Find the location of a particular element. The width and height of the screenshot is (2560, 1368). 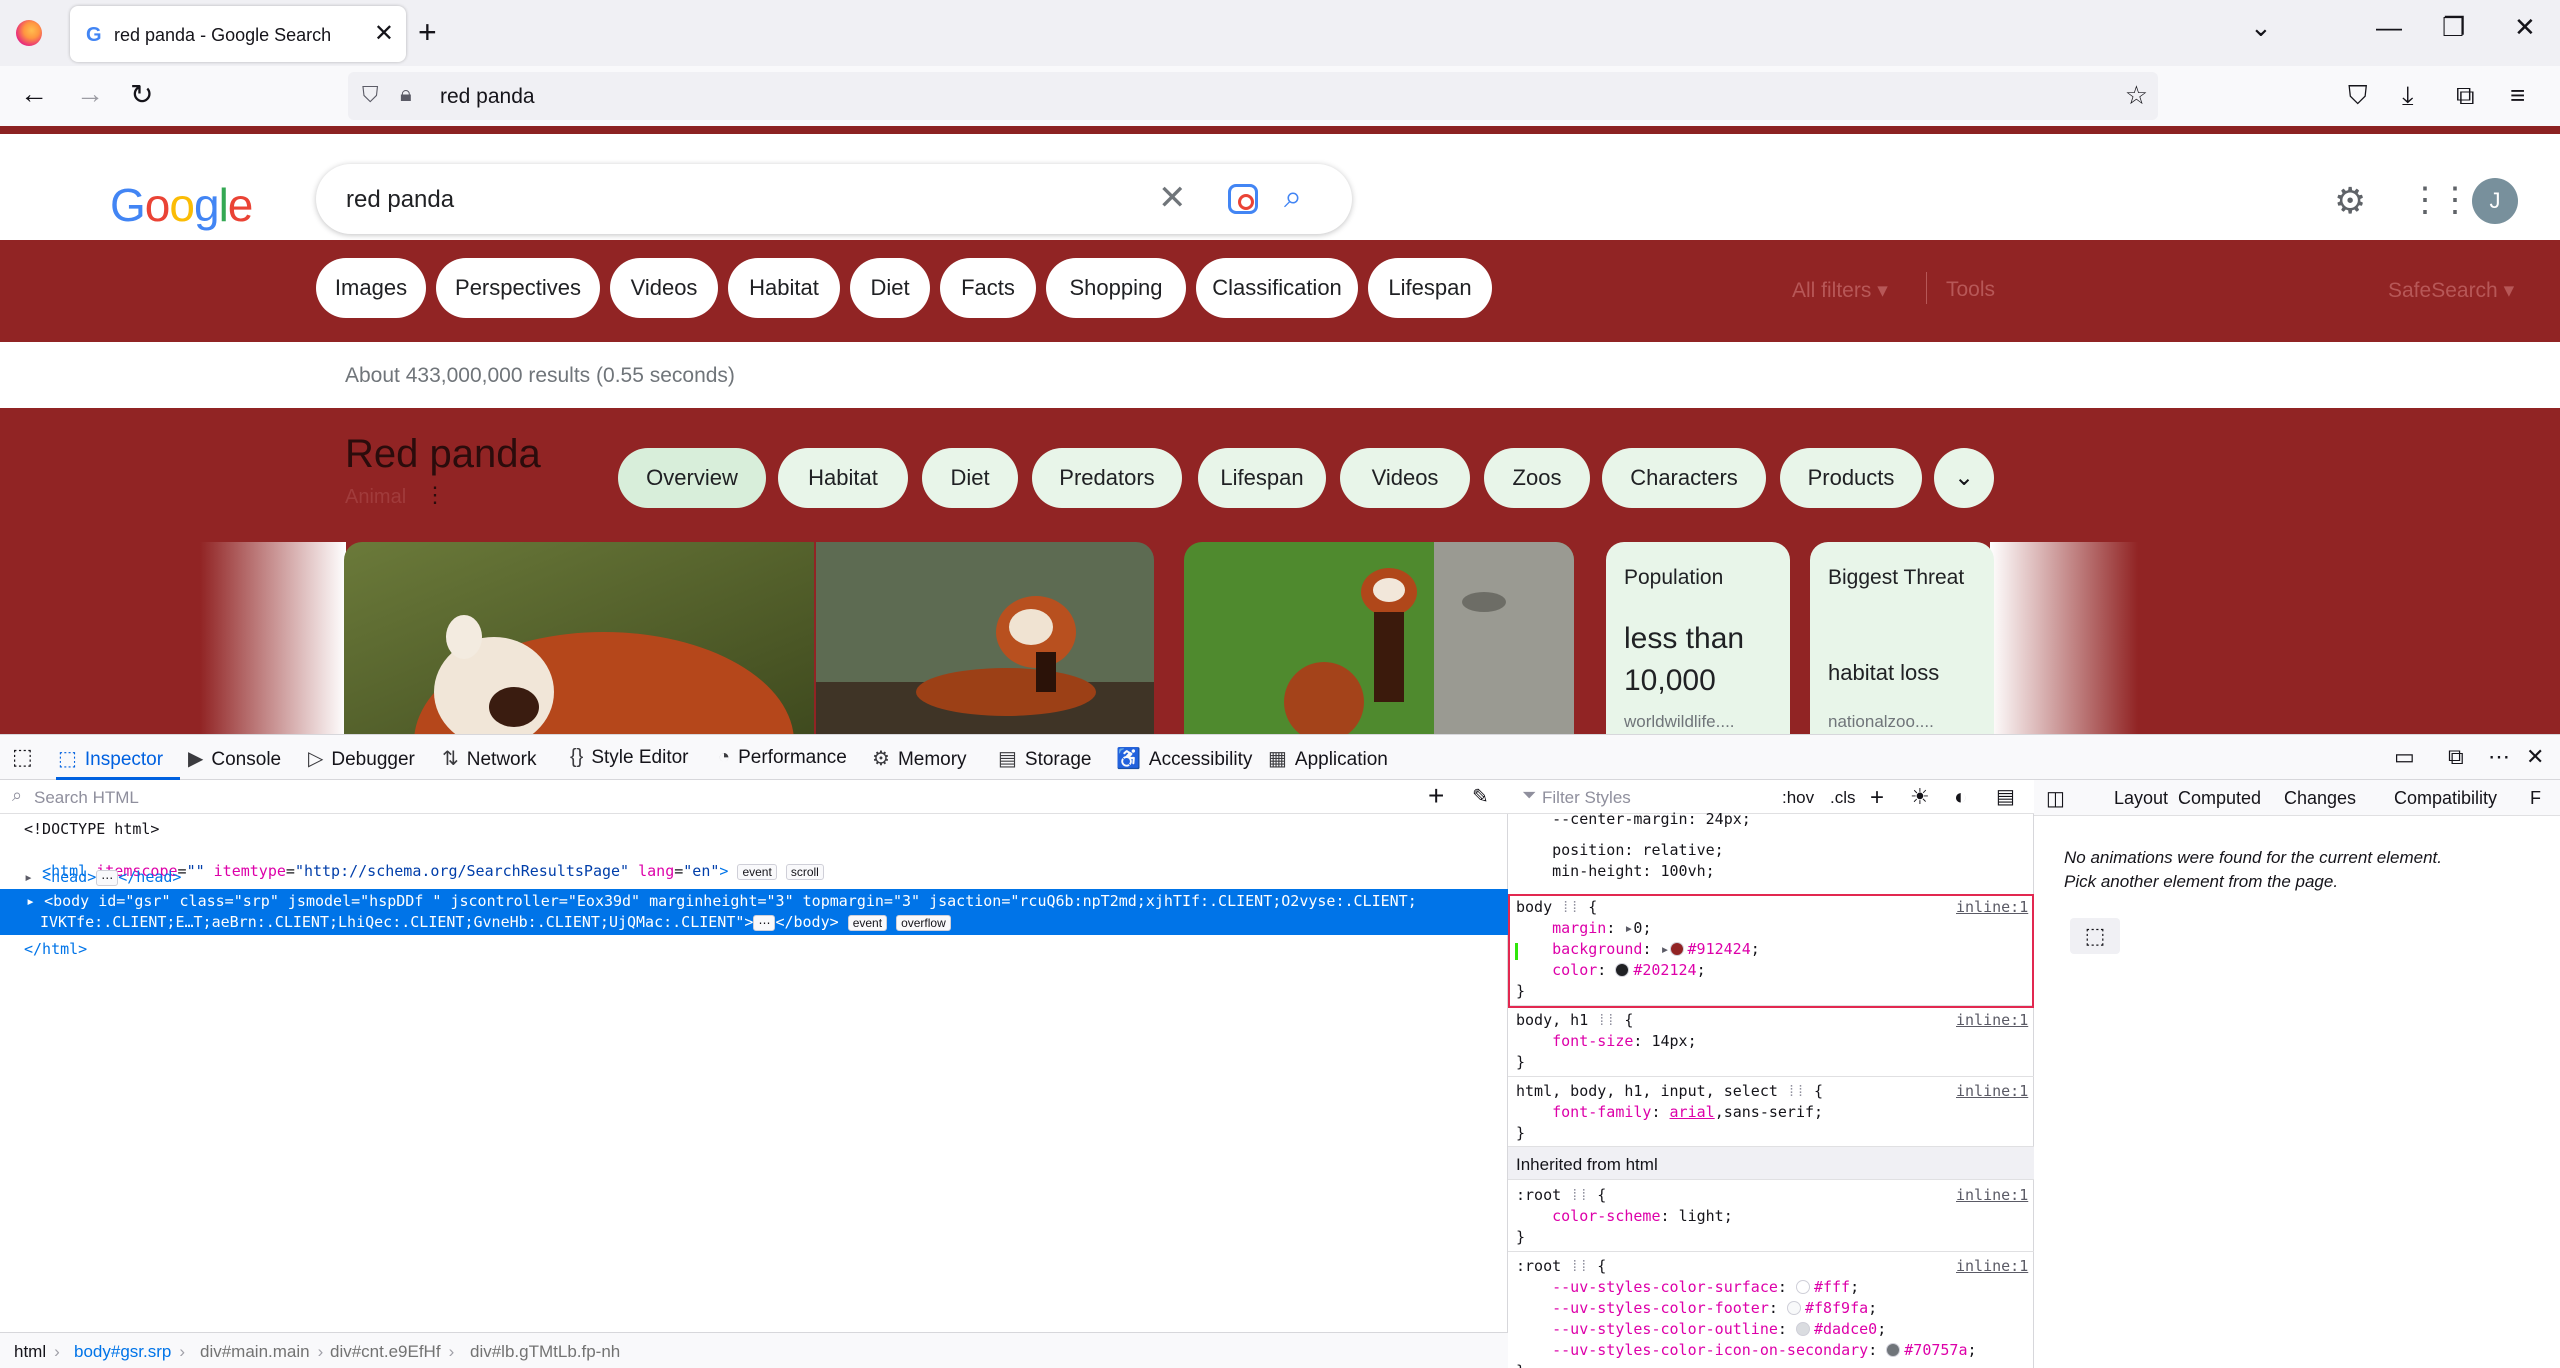

expand-tabs-chevron-icon: ⌄ is located at coordinates (1964, 478).